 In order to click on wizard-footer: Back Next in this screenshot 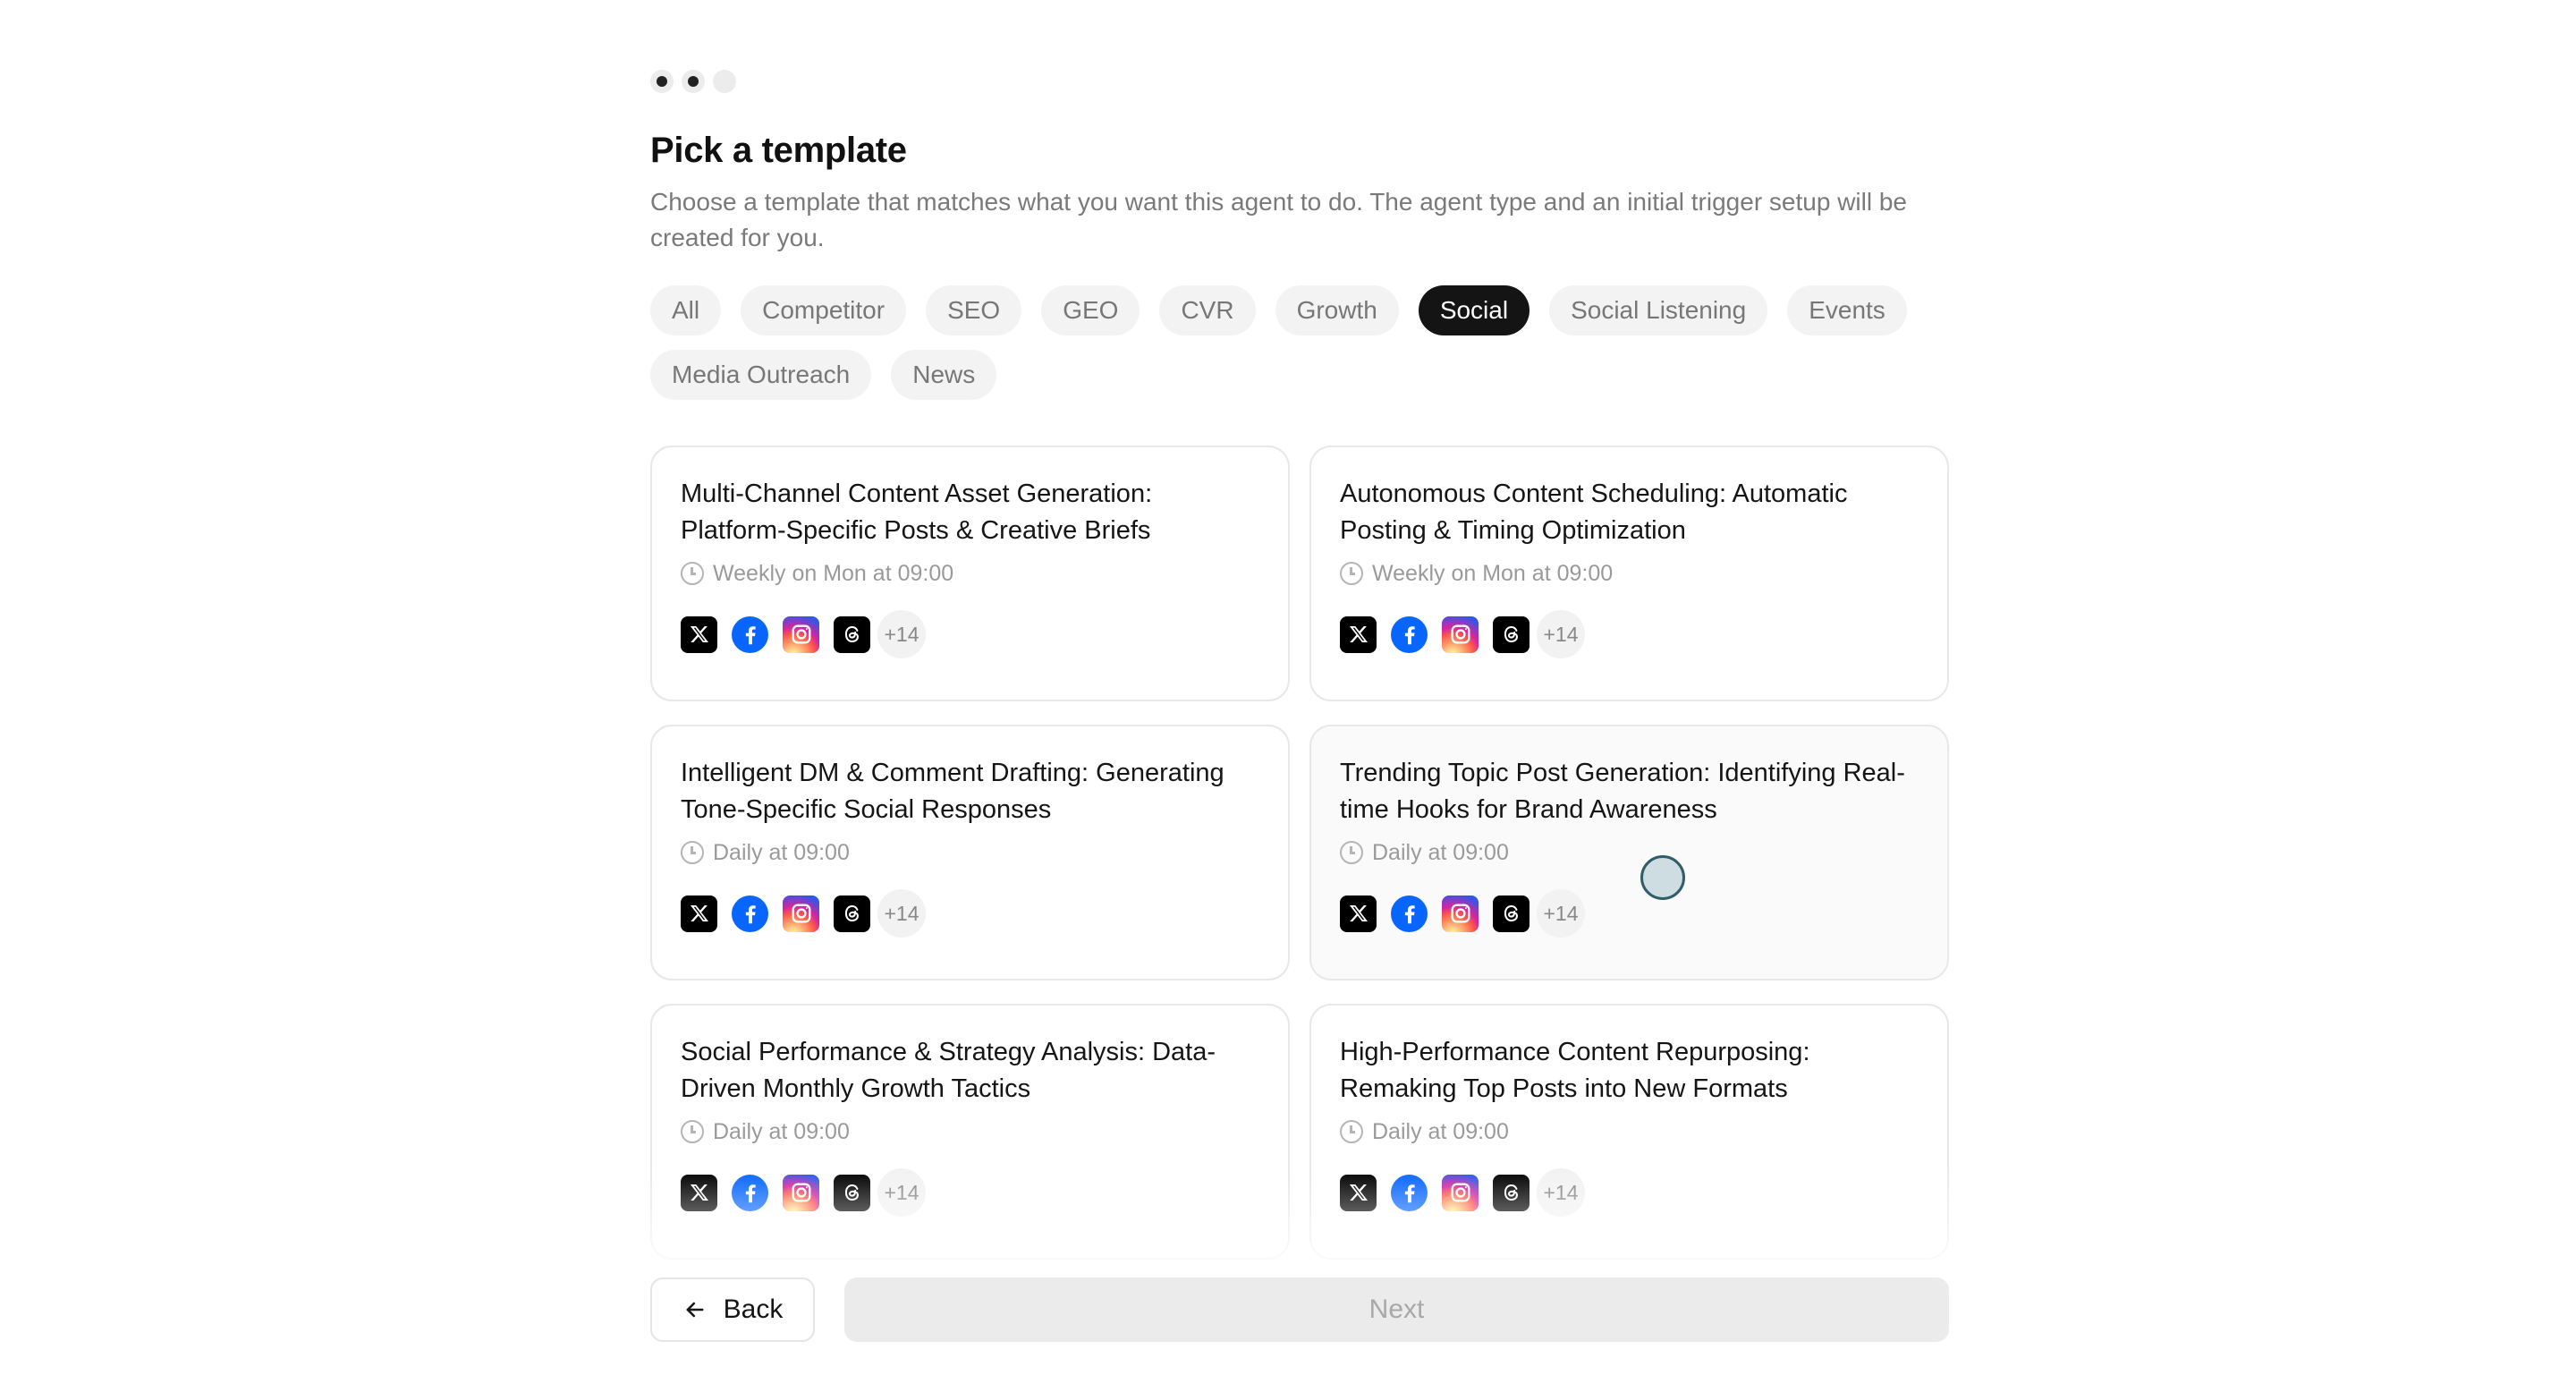, I will do `click(1299, 1309)`.